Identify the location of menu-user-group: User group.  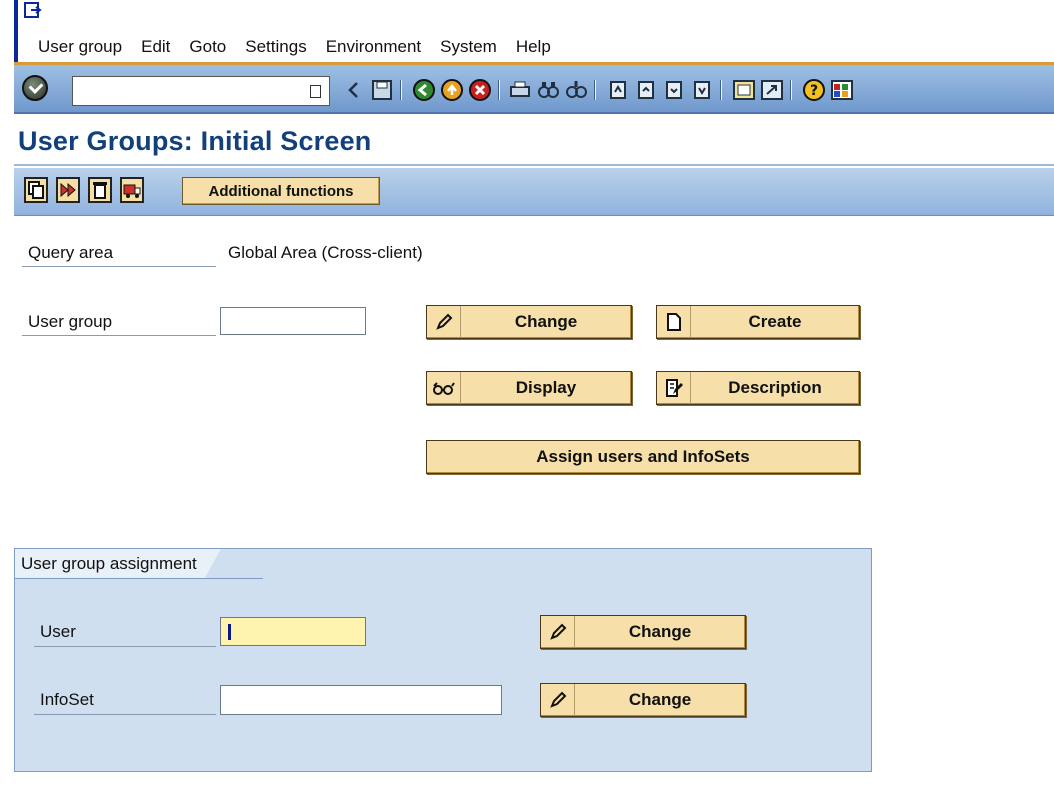
(80, 47).